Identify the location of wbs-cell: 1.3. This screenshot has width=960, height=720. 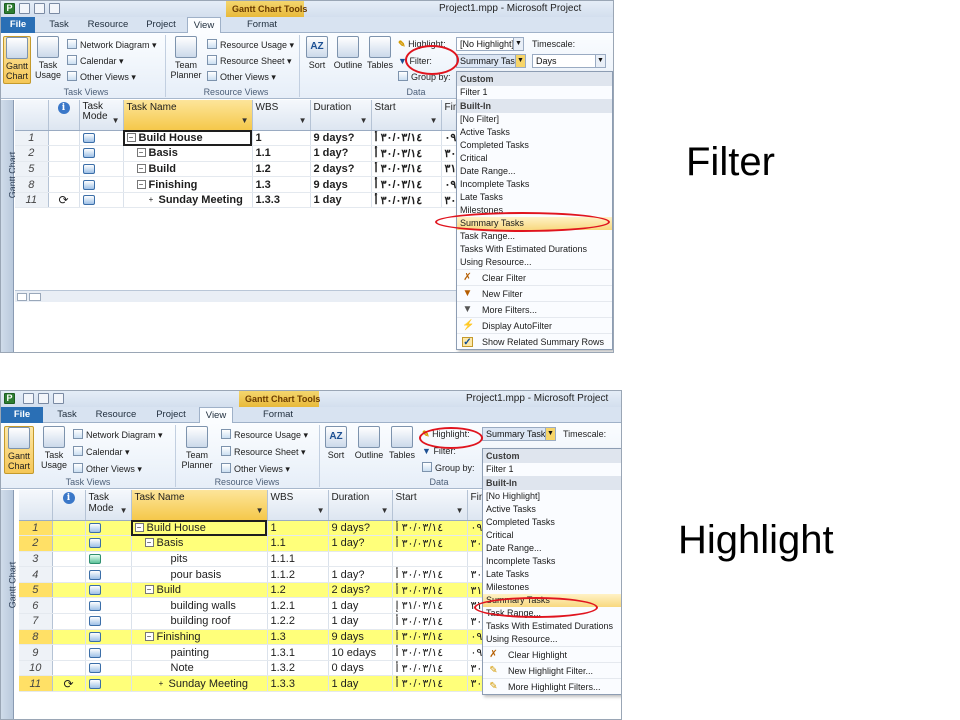
(281, 184).